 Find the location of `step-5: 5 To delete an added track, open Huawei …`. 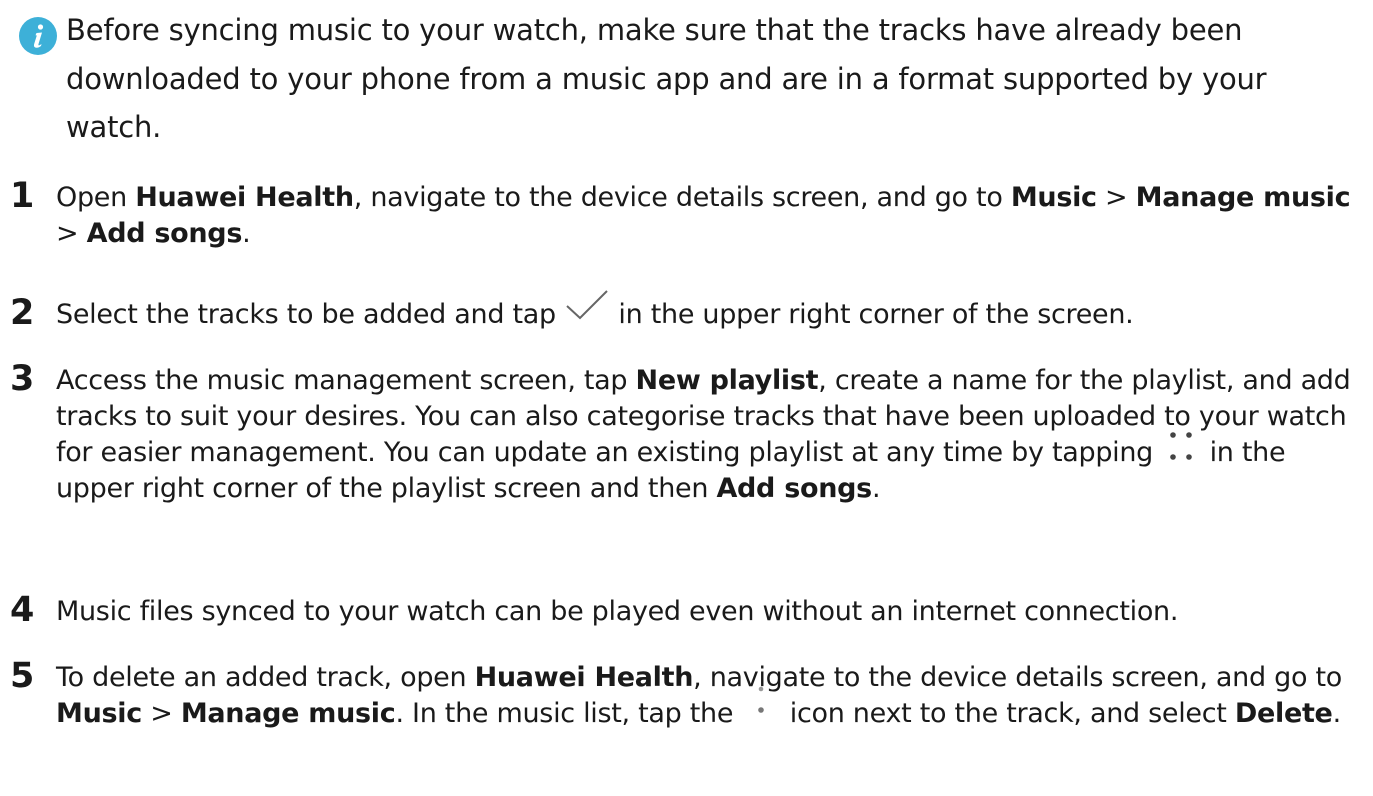

step-5: 5 To delete an added track, open Huawei … is located at coordinates (687, 694).